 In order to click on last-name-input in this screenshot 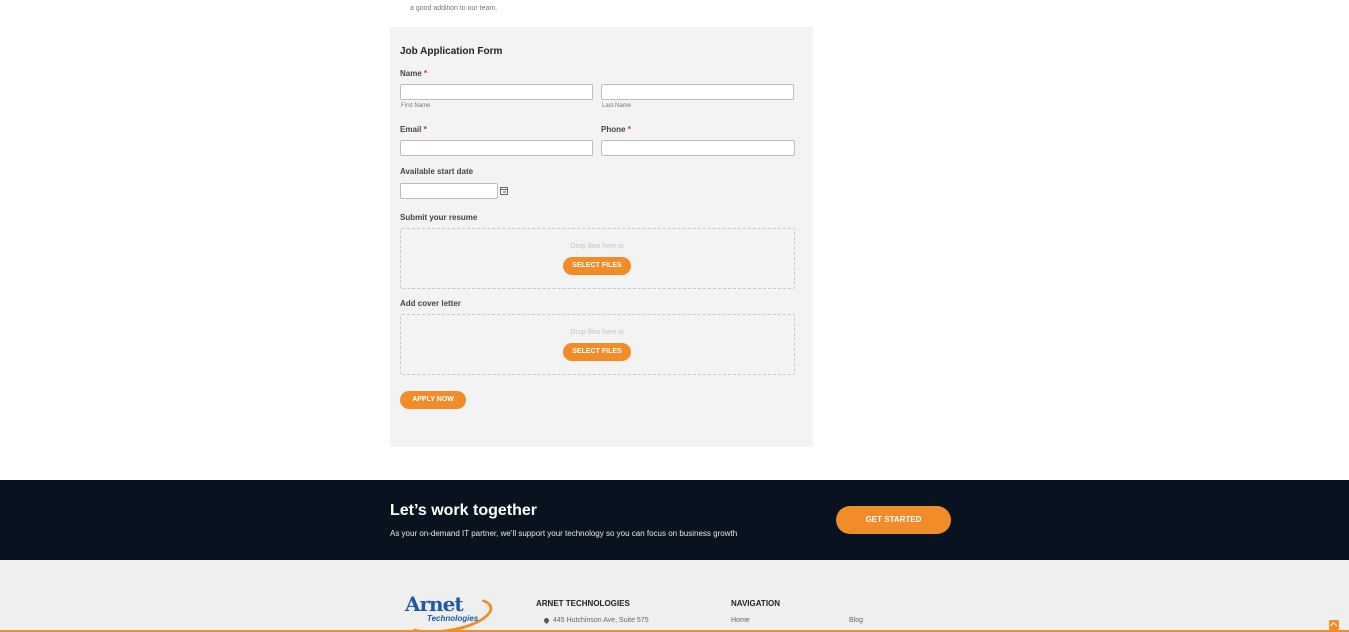, I will do `click(697, 92)`.